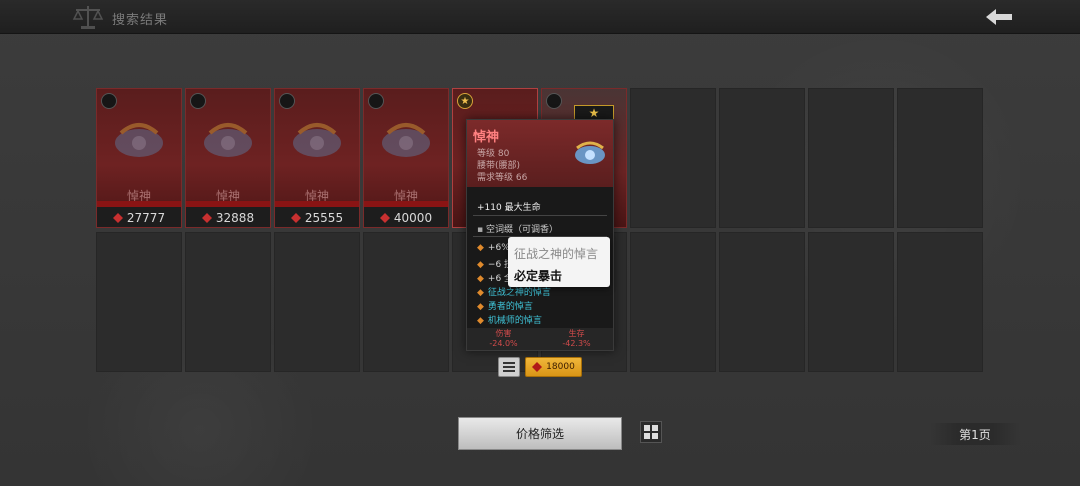 This screenshot has width=1080, height=486. What do you see at coordinates (521, 230) in the screenshot?
I see `socket-text: 空词缀（可调香）` at bounding box center [521, 230].